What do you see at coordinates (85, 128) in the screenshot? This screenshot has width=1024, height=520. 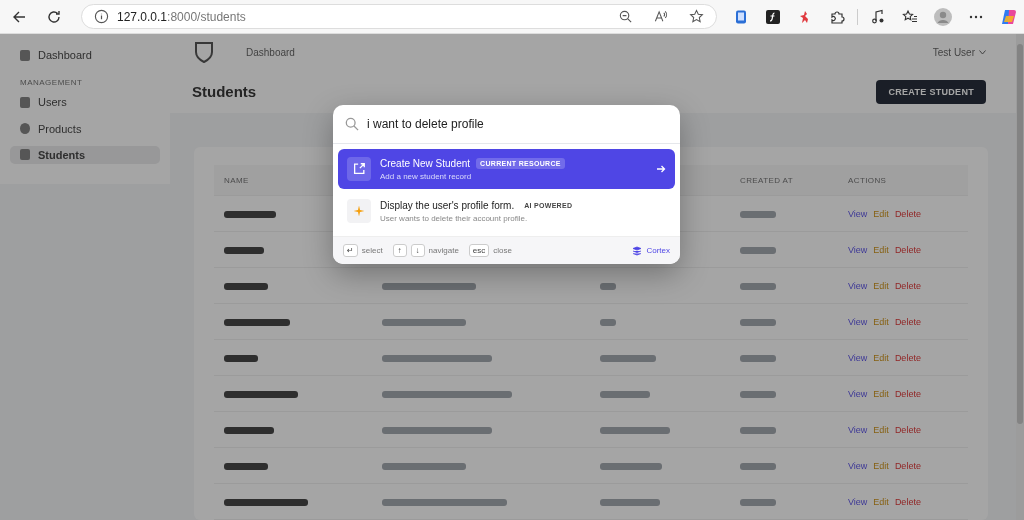 I see `sidebar-item: Products` at bounding box center [85, 128].